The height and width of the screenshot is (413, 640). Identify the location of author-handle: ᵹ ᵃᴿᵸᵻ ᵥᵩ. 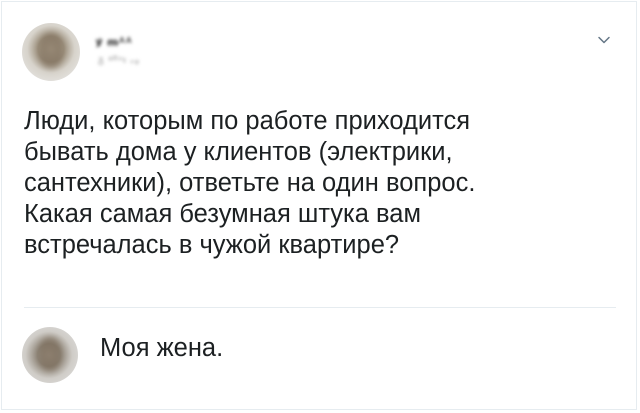
(119, 60).